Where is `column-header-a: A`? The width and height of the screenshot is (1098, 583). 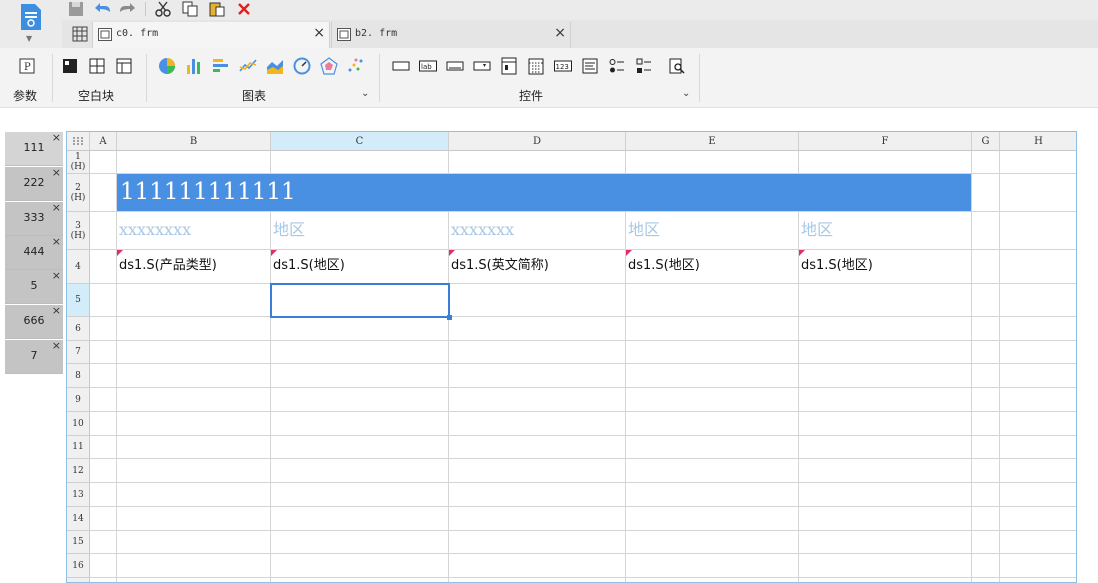 column-header-a: A is located at coordinates (103, 141).